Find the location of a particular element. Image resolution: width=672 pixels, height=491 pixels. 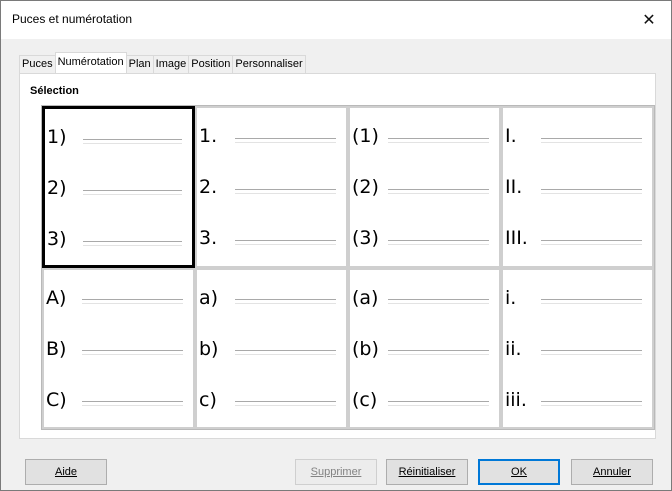

level-label: (b) is located at coordinates (365, 348).